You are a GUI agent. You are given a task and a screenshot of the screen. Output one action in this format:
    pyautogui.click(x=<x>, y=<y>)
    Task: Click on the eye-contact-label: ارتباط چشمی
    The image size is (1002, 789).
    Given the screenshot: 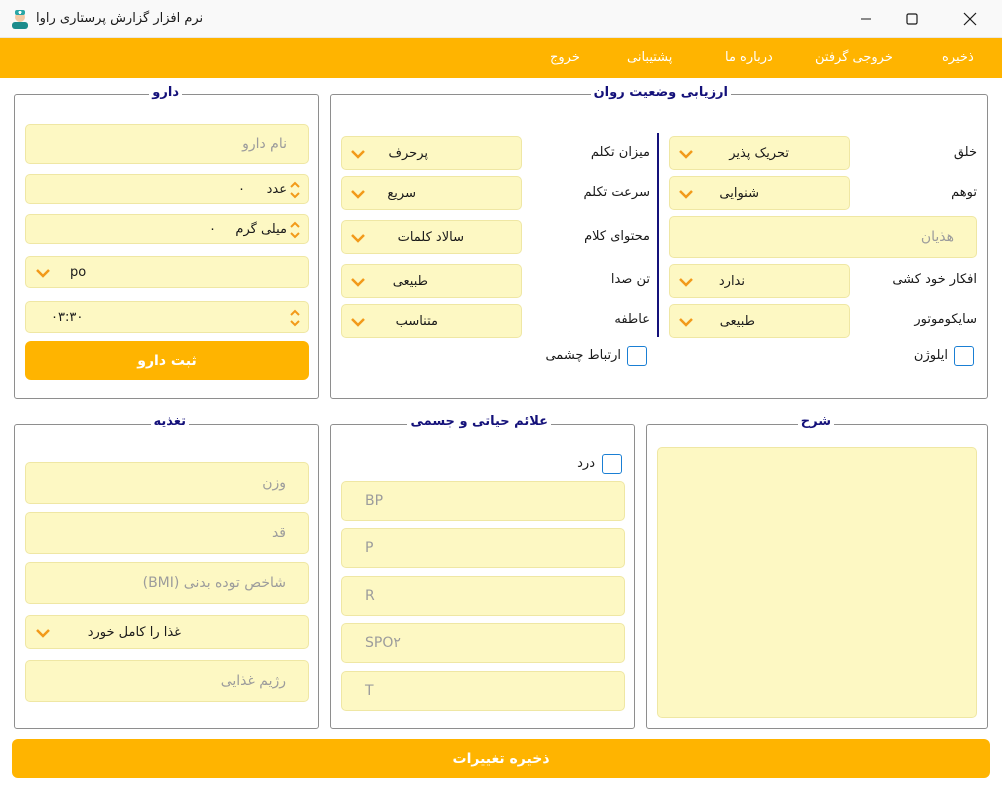 What is the action you would take?
    pyautogui.click(x=583, y=355)
    